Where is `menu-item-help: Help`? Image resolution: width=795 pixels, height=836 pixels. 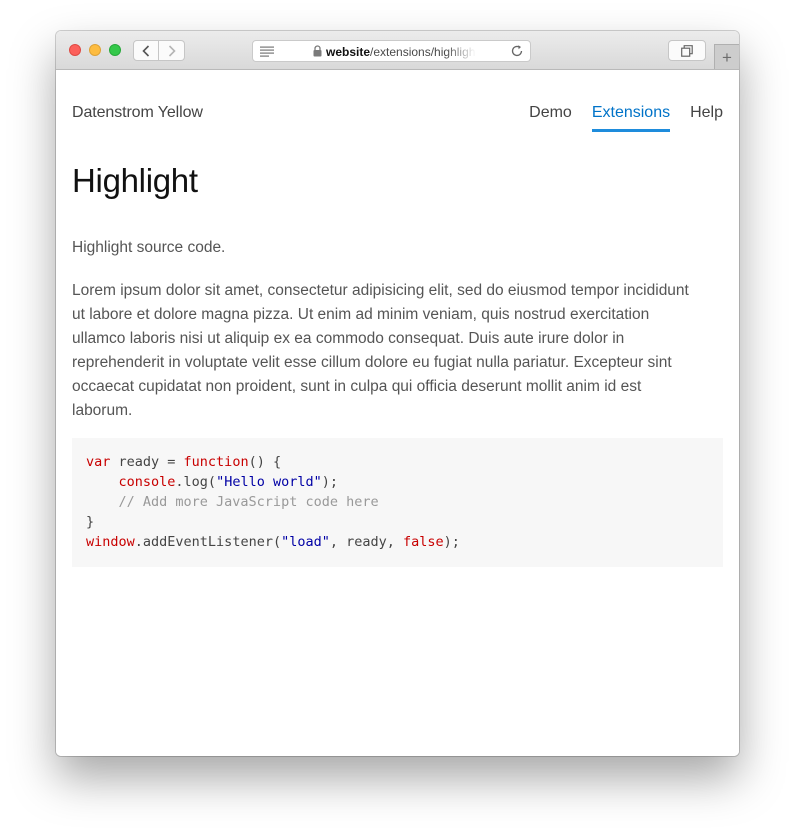 menu-item-help: Help is located at coordinates (706, 118).